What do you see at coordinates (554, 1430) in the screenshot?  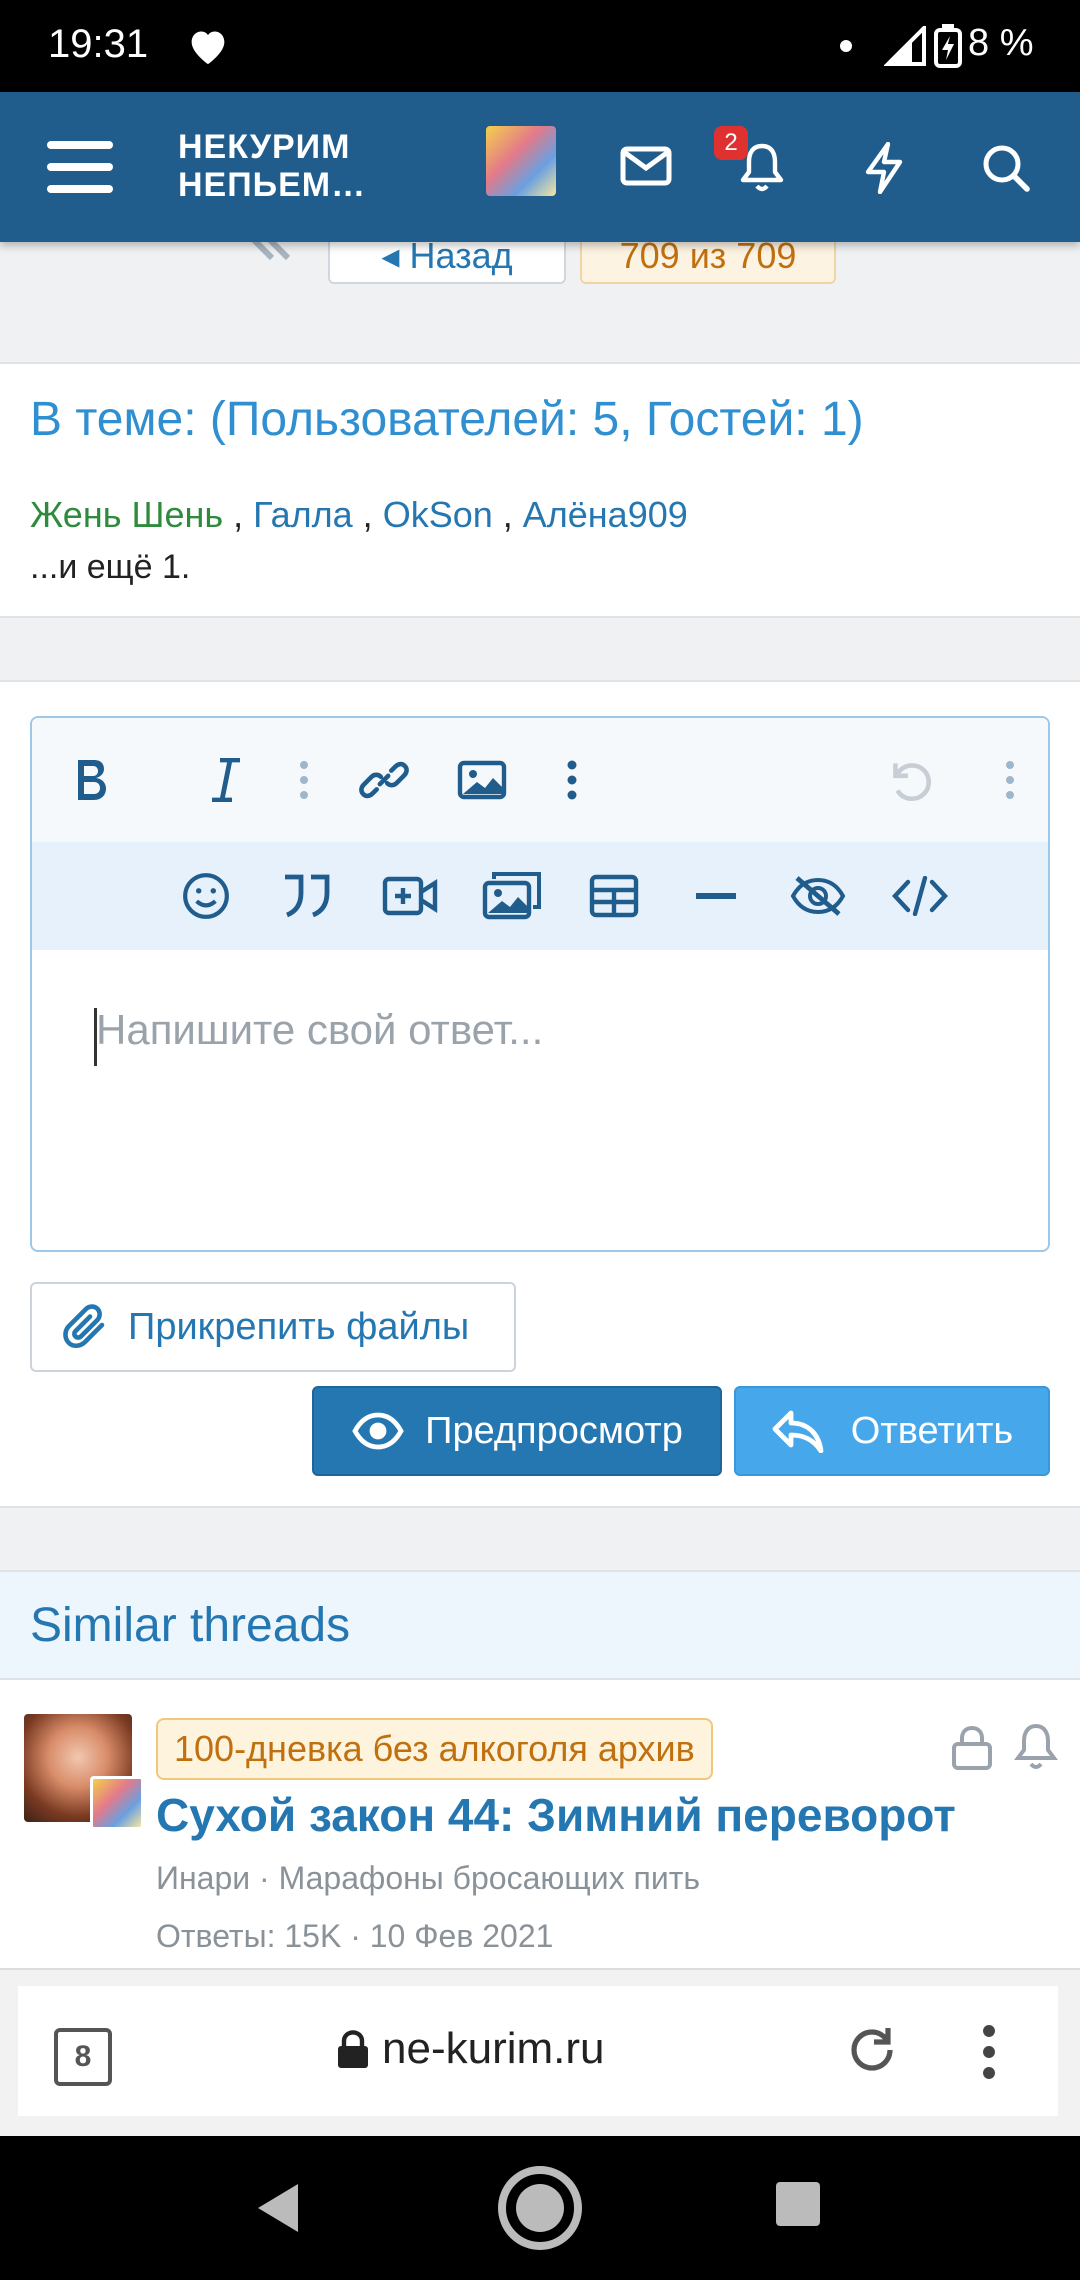 I see `preview-label: Предпросмотр` at bounding box center [554, 1430].